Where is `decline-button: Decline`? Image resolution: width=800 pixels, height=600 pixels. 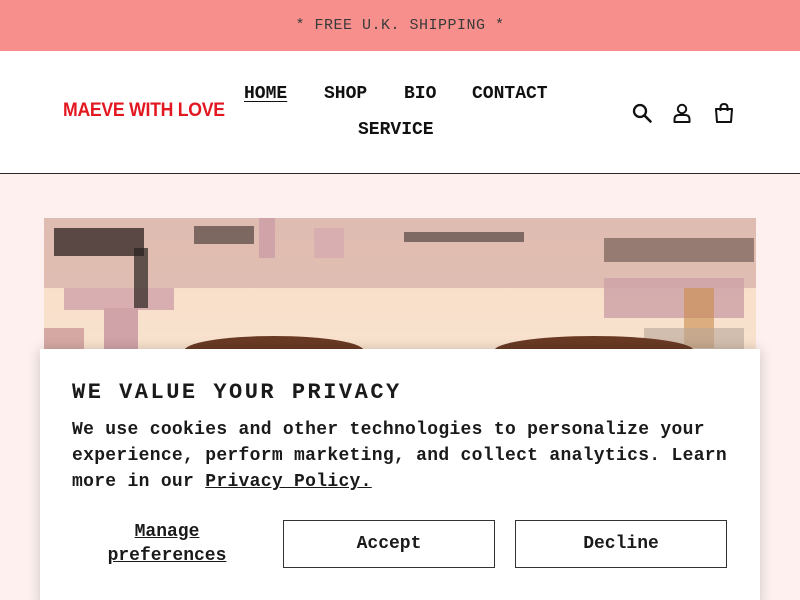 decline-button: Decline is located at coordinates (621, 544).